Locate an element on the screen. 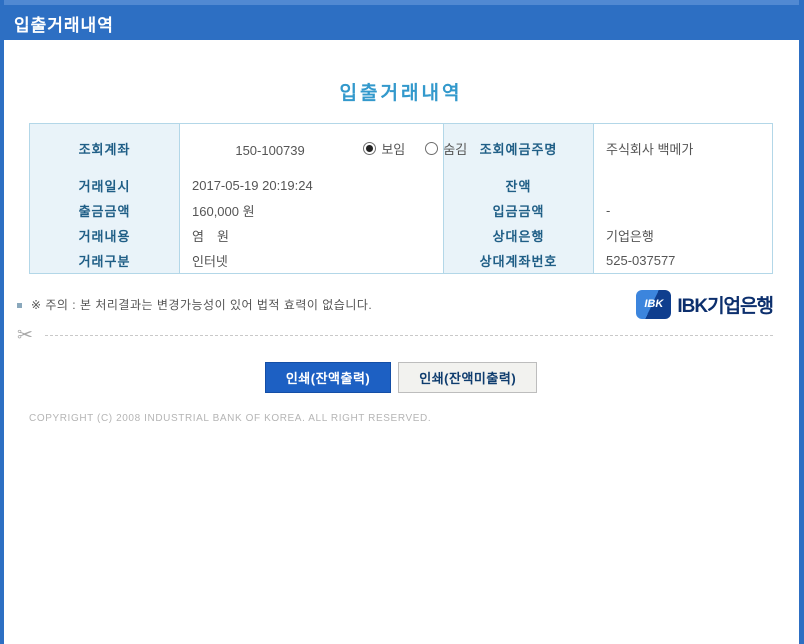 This screenshot has width=804, height=644. table-row: 거래구분 인터넷 상대계좌번호 525-037577 is located at coordinates (401, 260).